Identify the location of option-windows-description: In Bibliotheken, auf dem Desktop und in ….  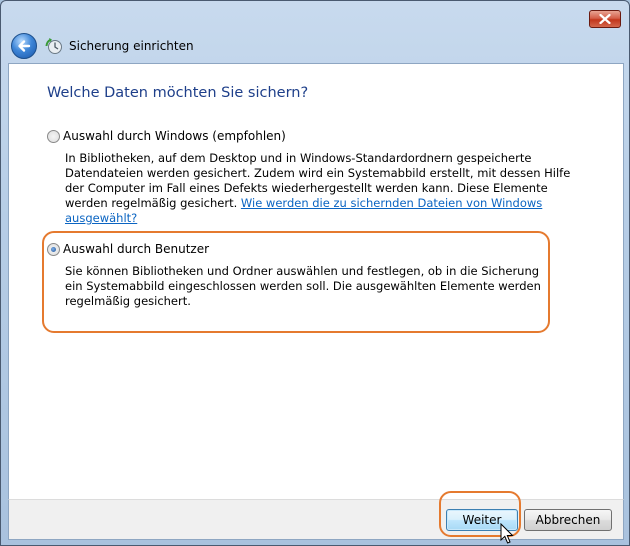
(325, 188).